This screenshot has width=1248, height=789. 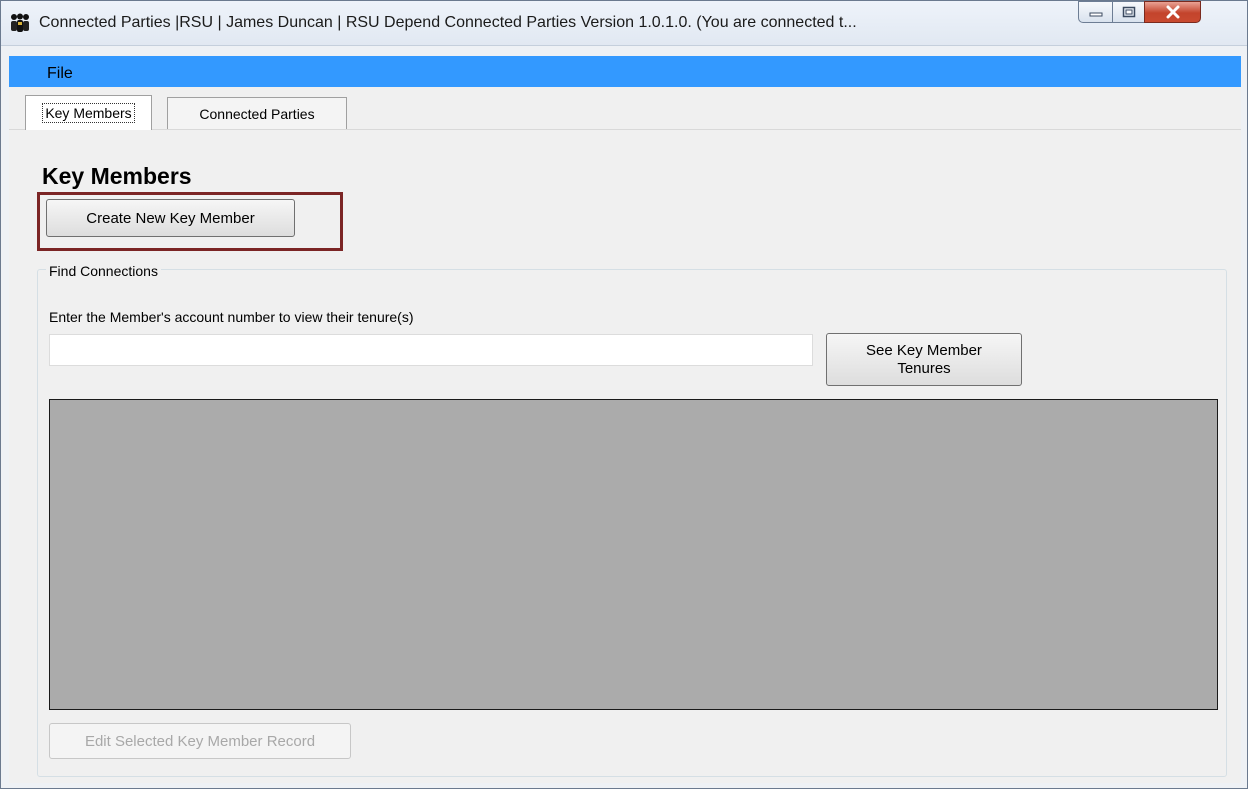 I want to click on tab-connected-parties: Connected Parties, so click(x=257, y=113).